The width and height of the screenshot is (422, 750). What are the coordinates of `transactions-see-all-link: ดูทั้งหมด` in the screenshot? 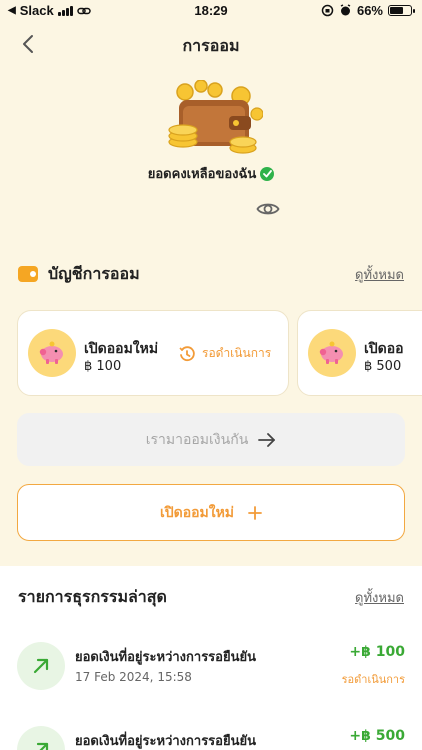 It's located at (379, 597).